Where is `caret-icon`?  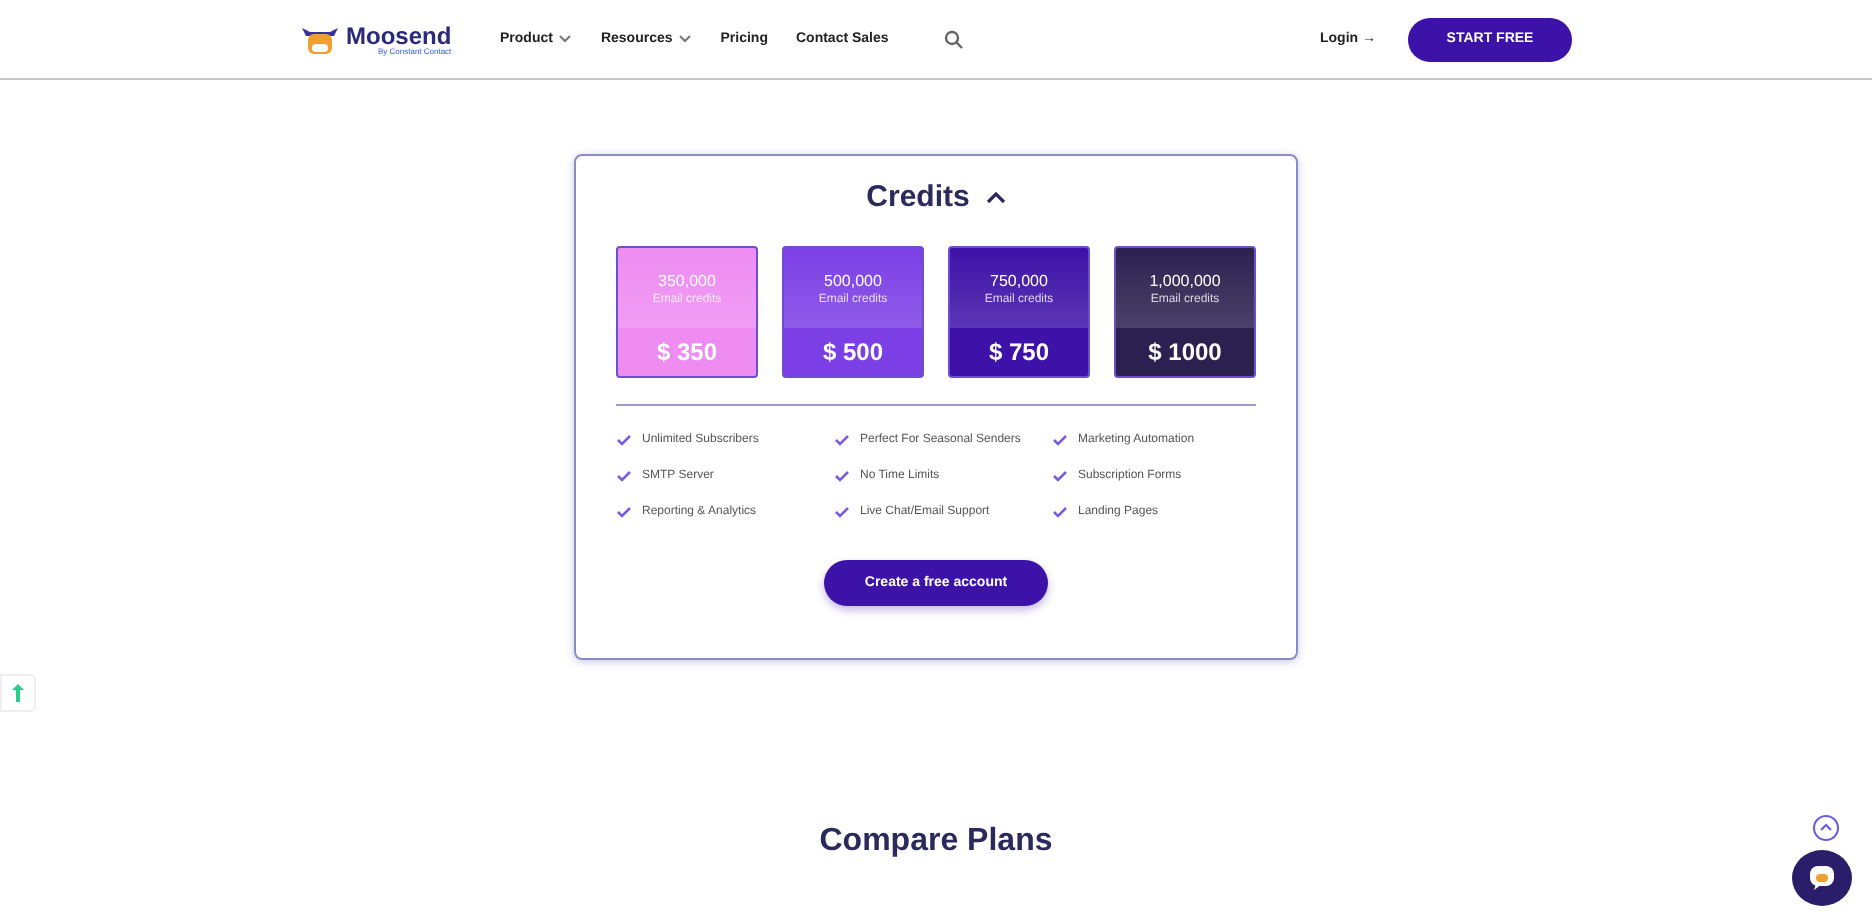
caret-icon is located at coordinates (995, 197).